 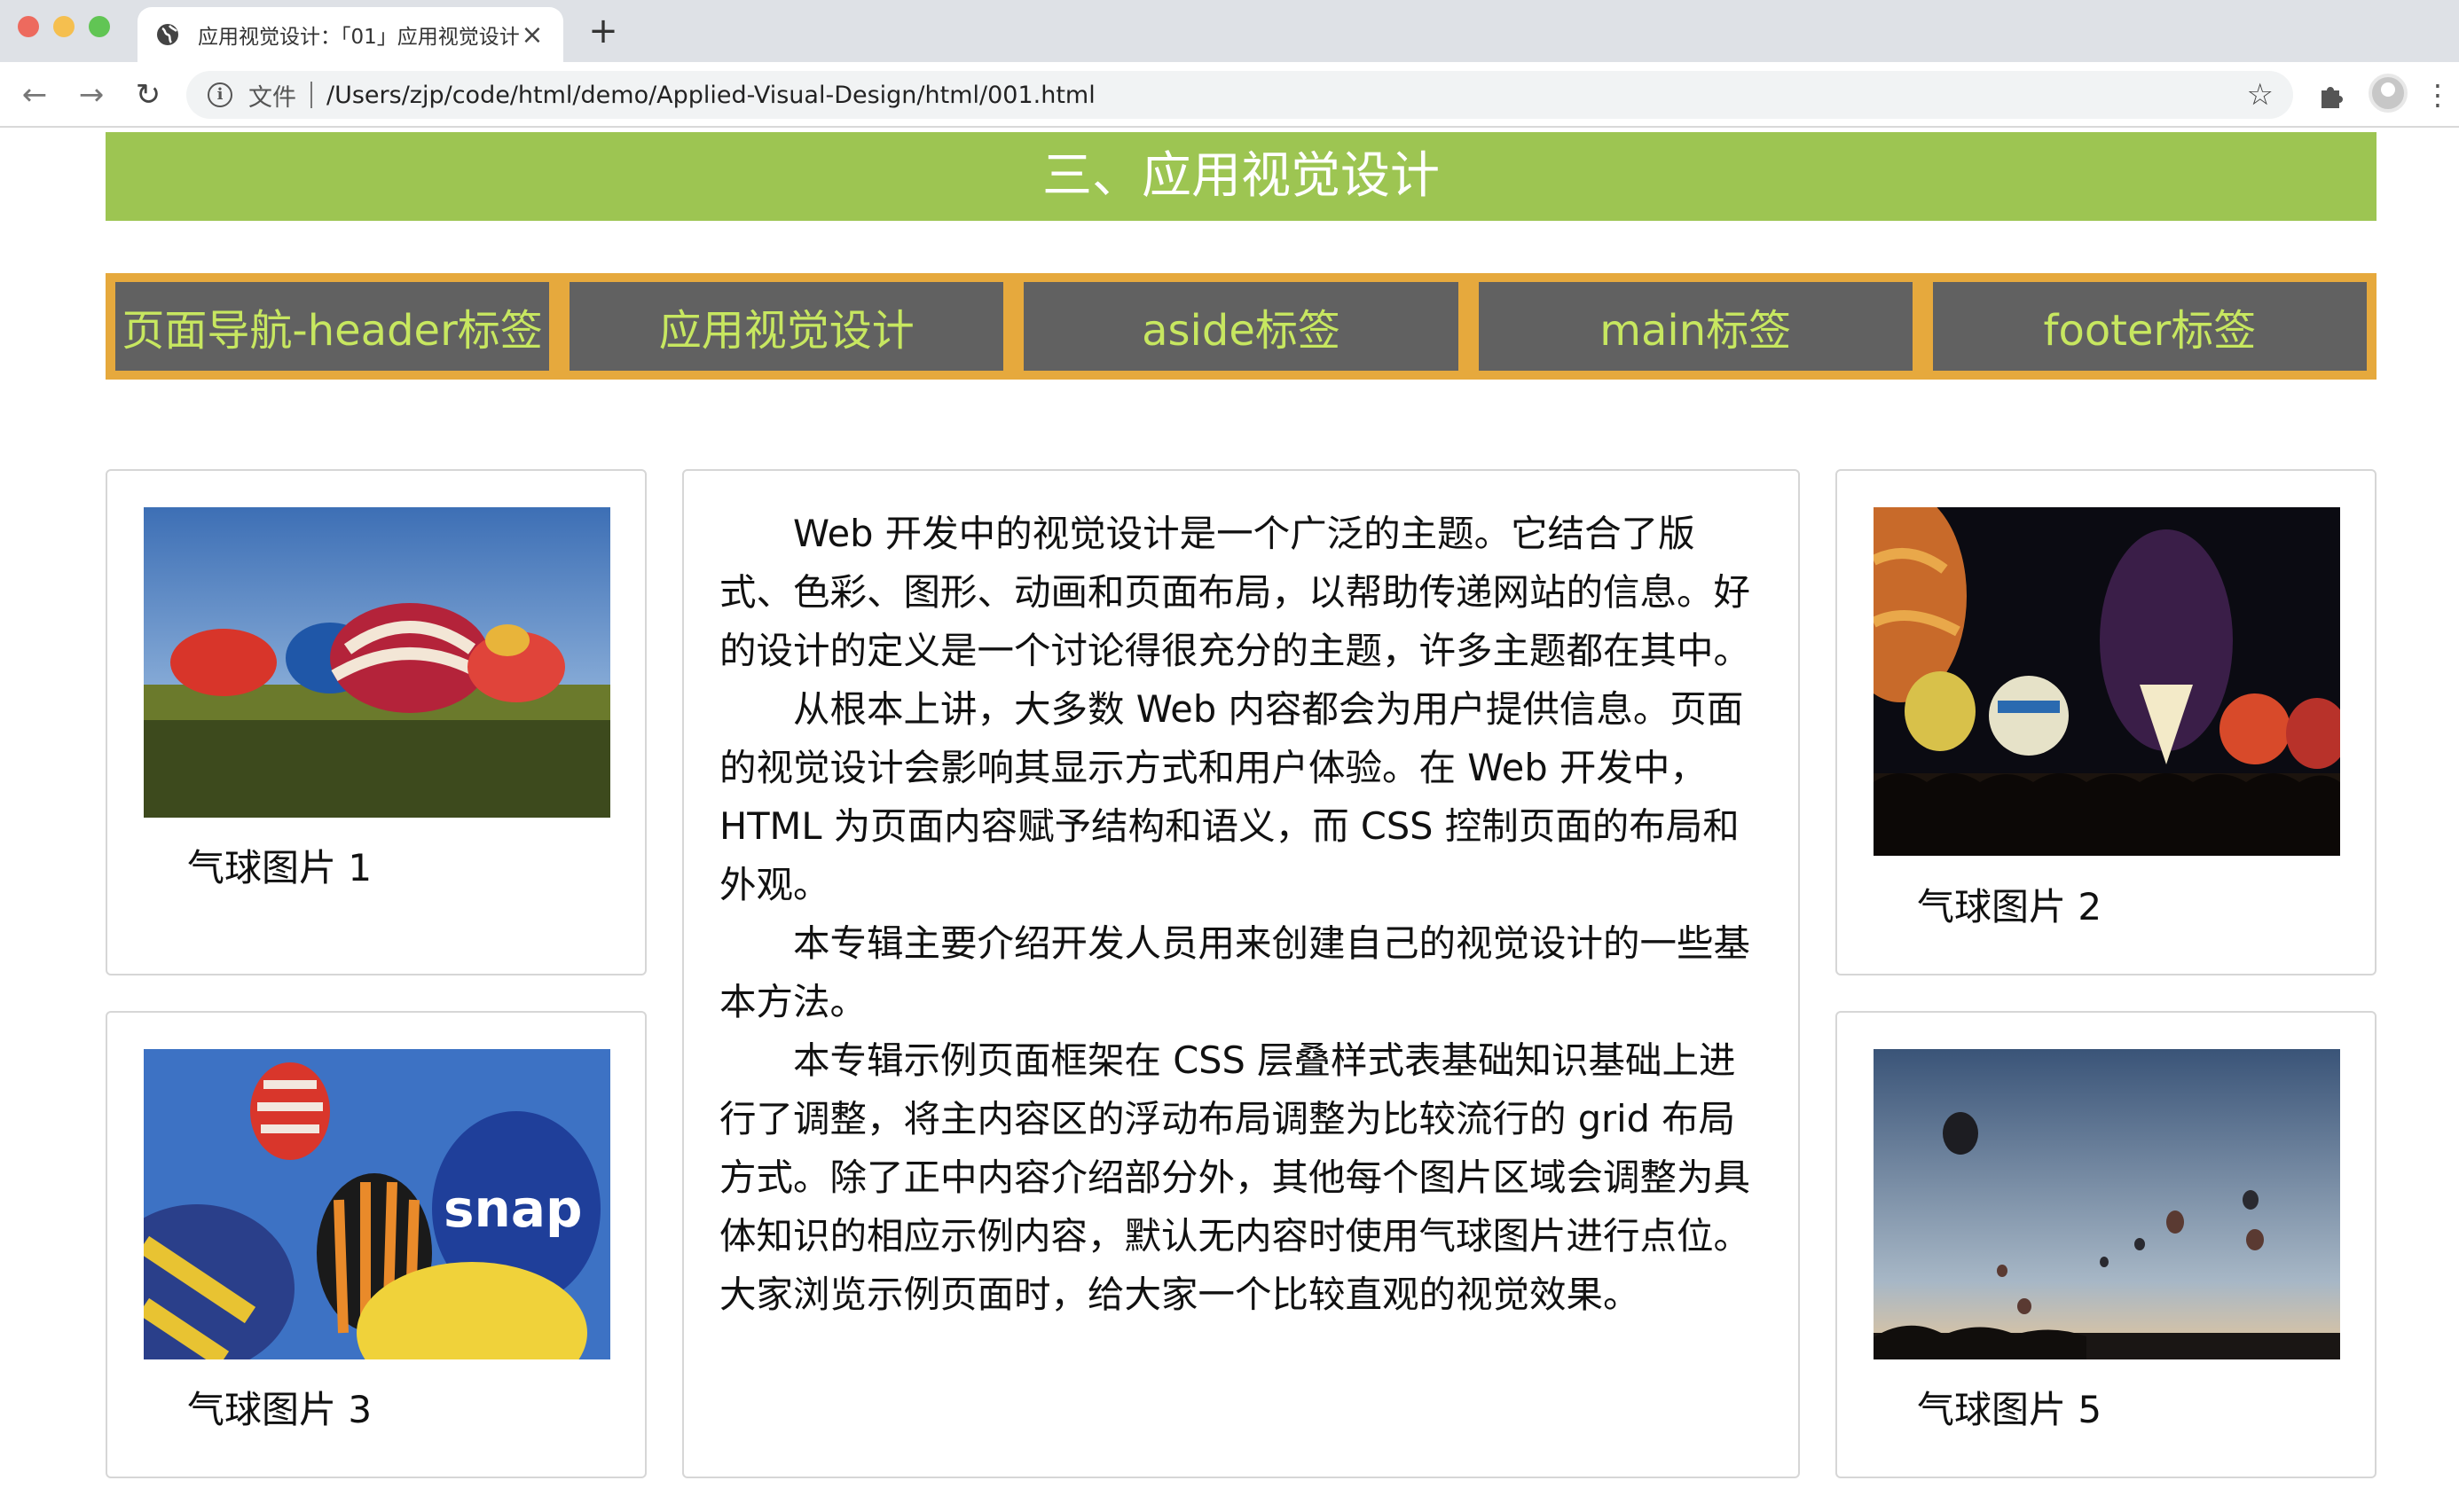 What do you see at coordinates (311, 95) in the screenshot?
I see `url-separator` at bounding box center [311, 95].